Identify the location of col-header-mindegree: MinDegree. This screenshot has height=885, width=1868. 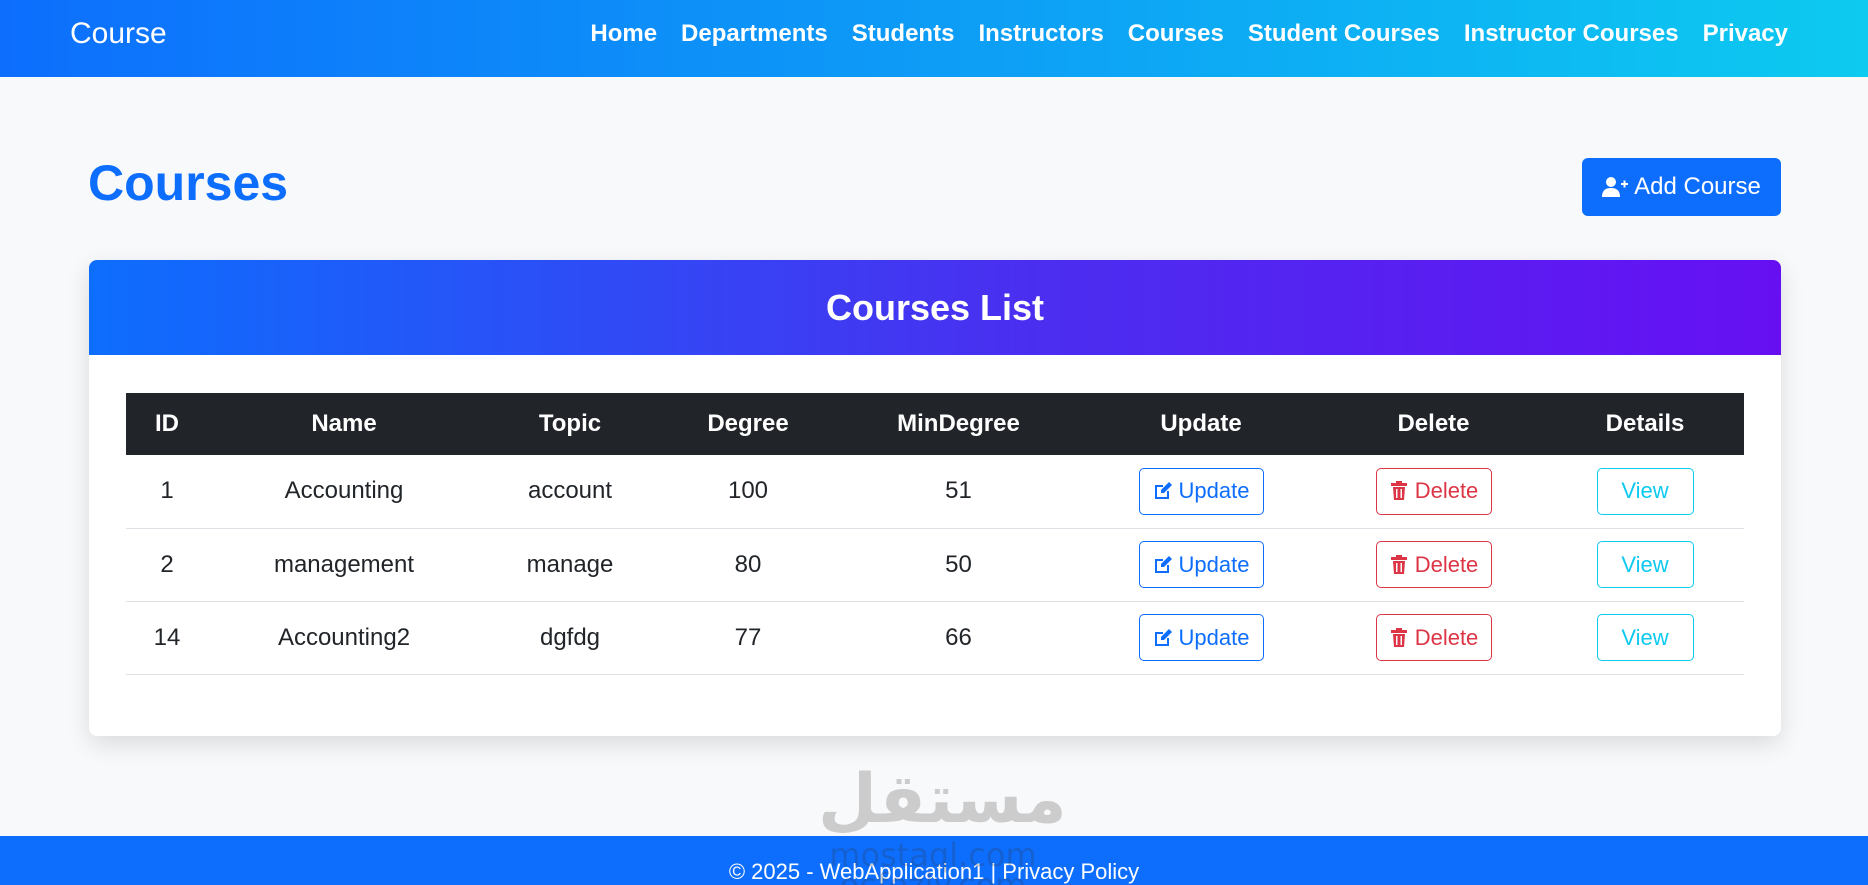
(958, 423).